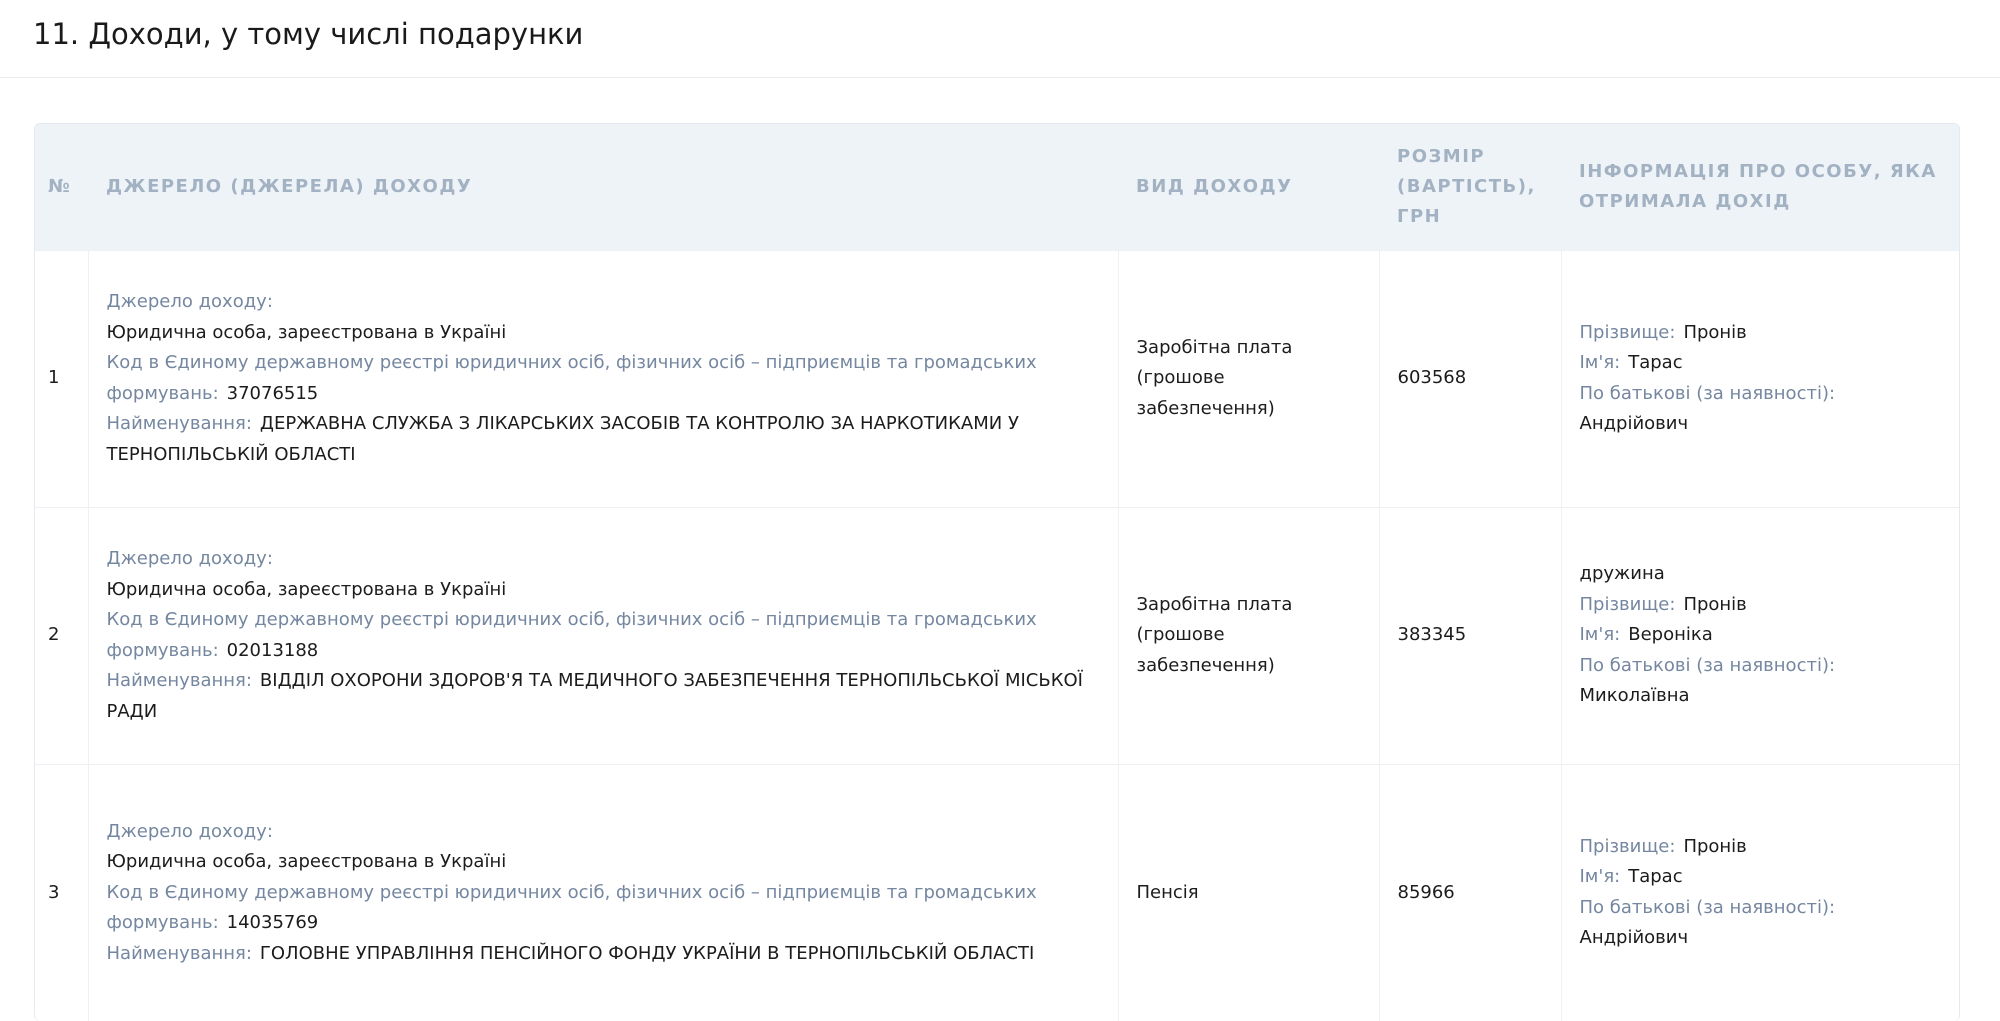 This screenshot has width=2000, height=1021. I want to click on cell-income-type: Пенсія, so click(1248, 892).